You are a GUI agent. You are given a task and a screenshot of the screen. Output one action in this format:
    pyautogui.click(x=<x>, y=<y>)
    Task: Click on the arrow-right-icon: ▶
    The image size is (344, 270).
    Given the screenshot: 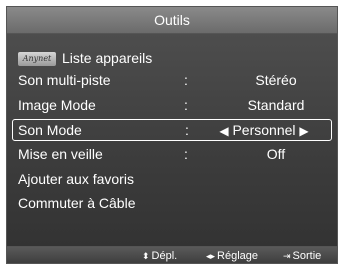 What is the action you would take?
    pyautogui.click(x=303, y=131)
    